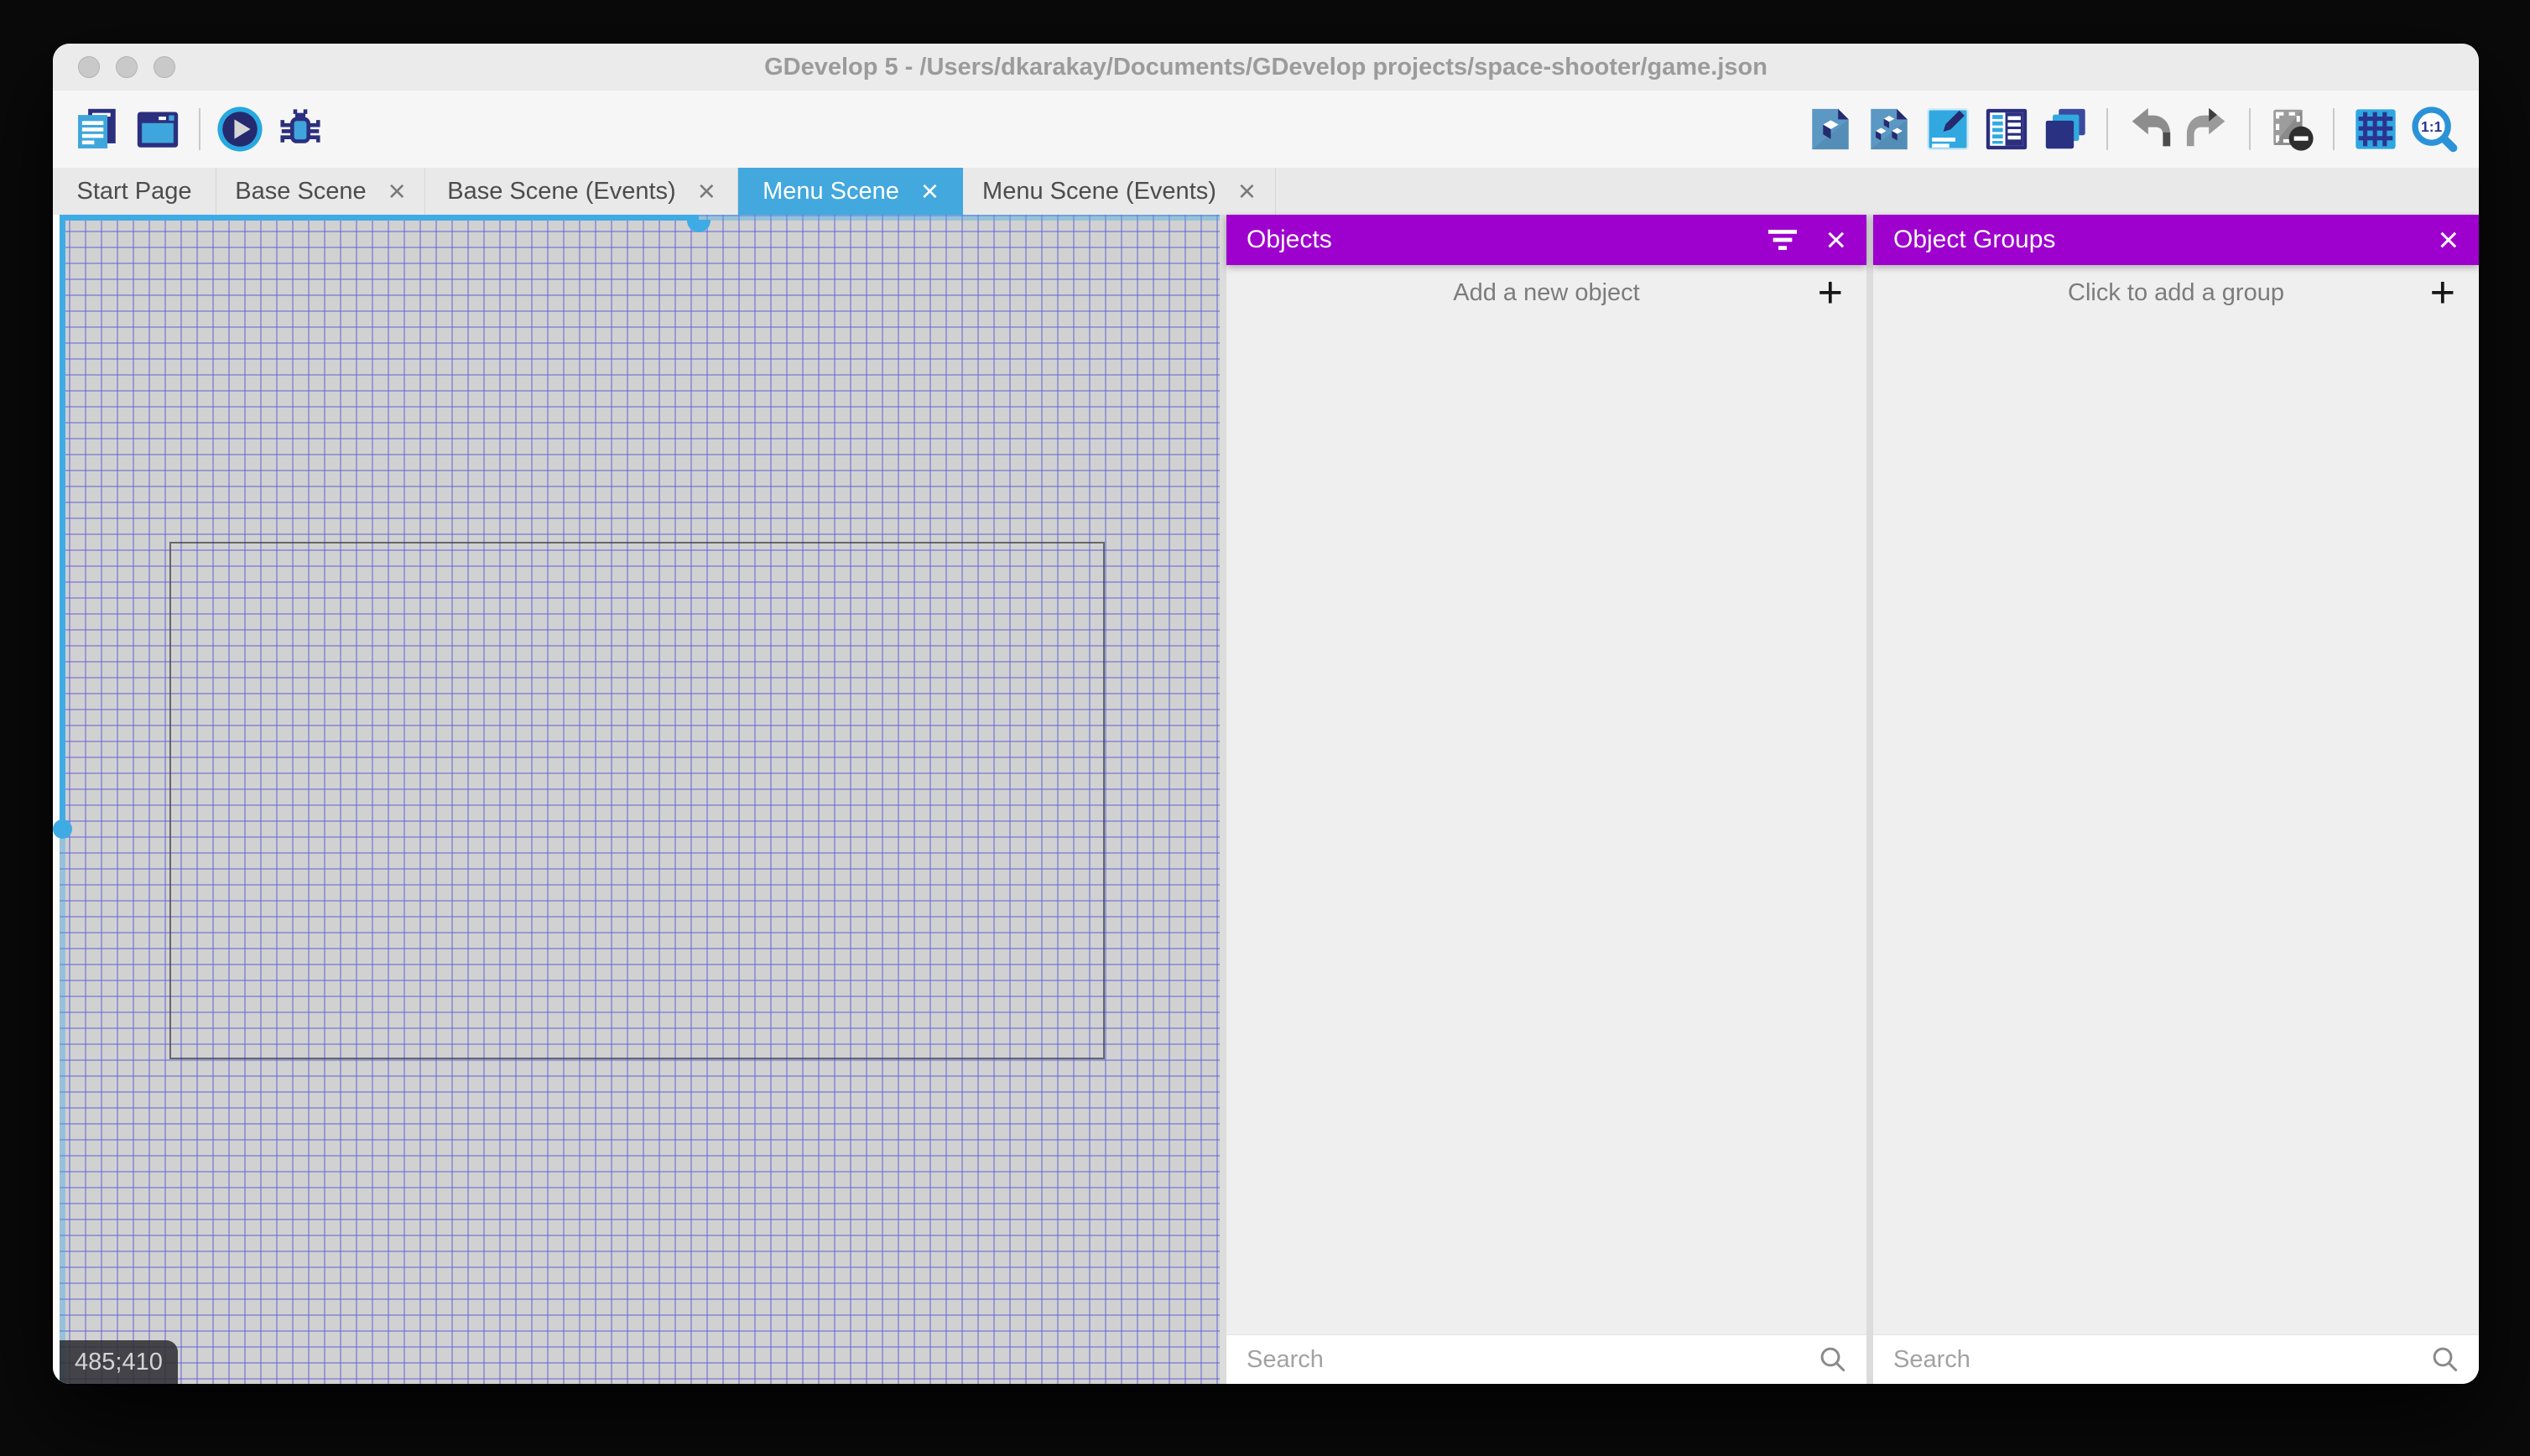 This screenshot has height=1456, width=2530. What do you see at coordinates (119, 1362) in the screenshot?
I see `cursor-coordinates-badge: 485;410` at bounding box center [119, 1362].